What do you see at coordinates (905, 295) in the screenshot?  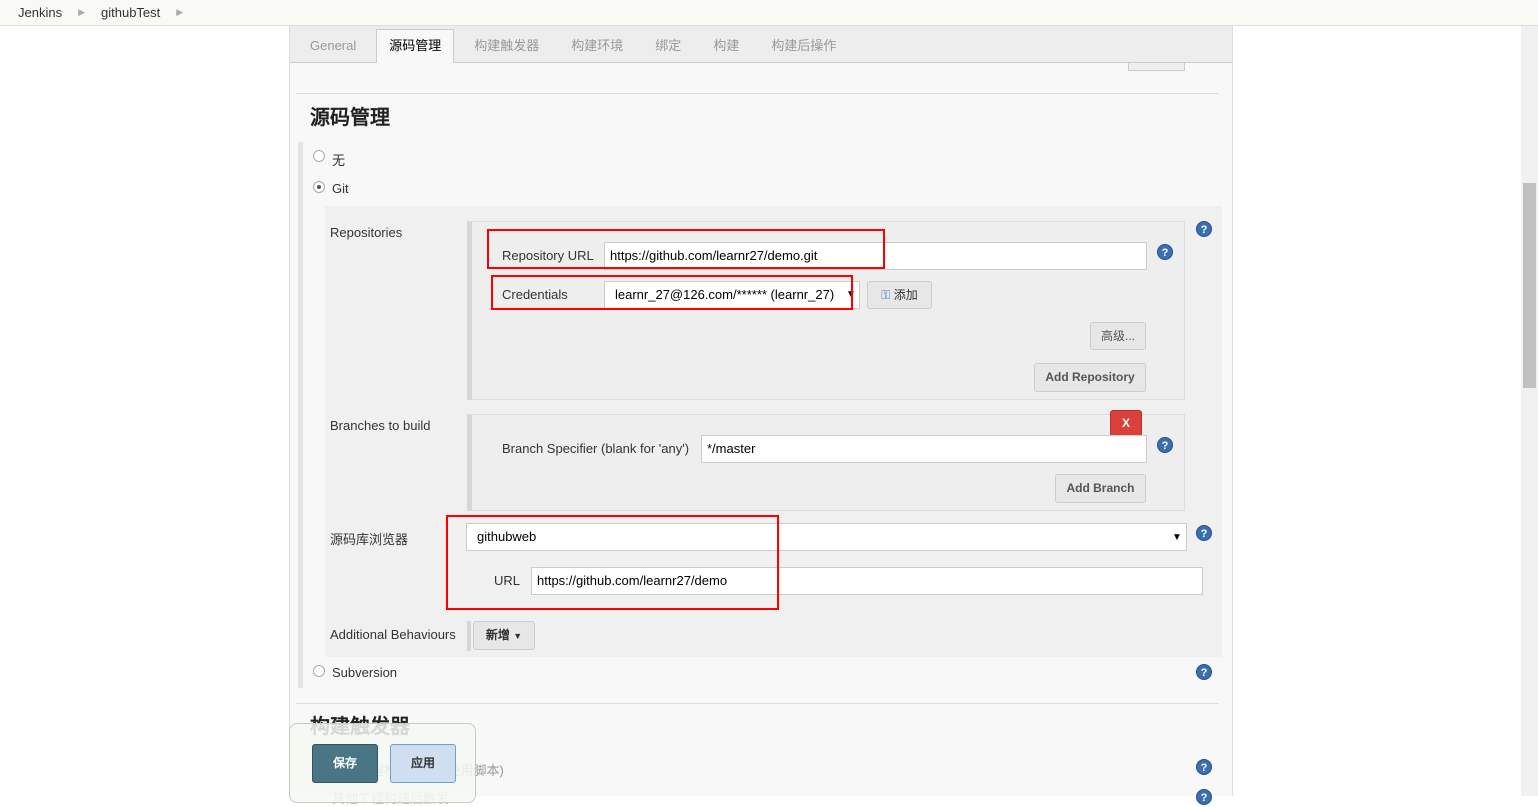 I see `add-credentials-label: 添加` at bounding box center [905, 295].